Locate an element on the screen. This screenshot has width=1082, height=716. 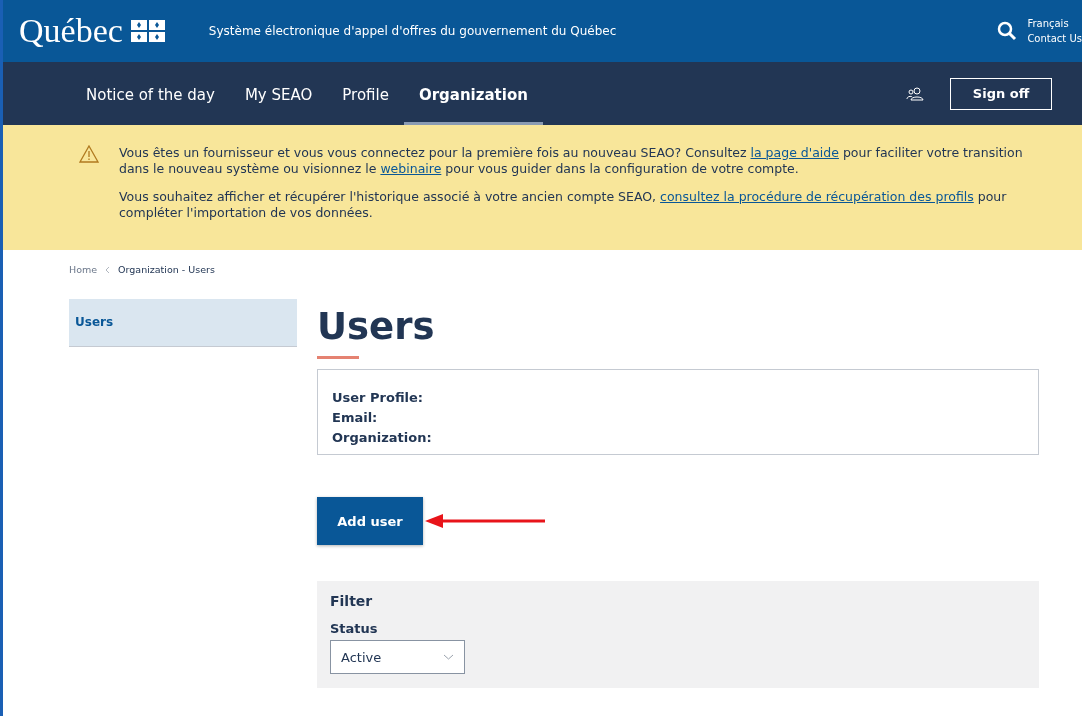
search-icon is located at coordinates (1007, 31).